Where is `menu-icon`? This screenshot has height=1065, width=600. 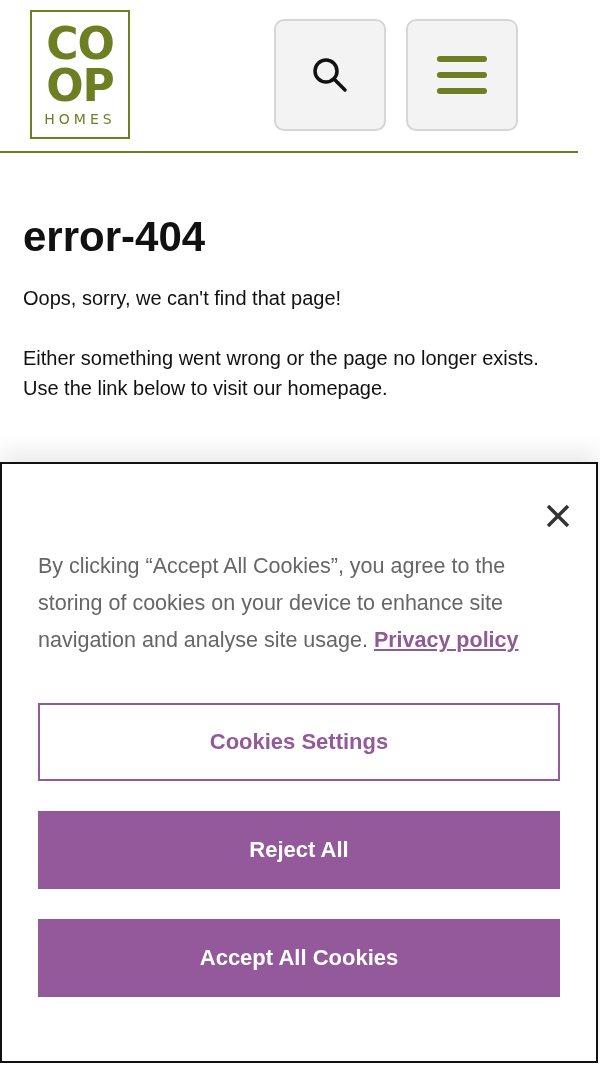 menu-icon is located at coordinates (462, 74).